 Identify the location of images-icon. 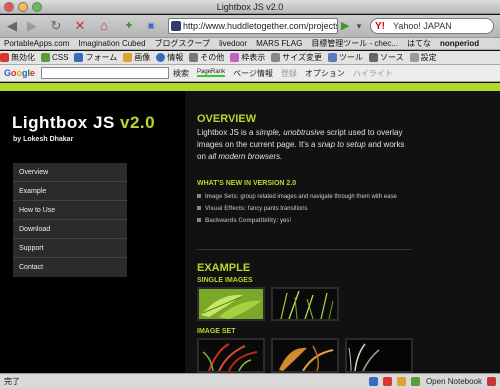
(128, 57).